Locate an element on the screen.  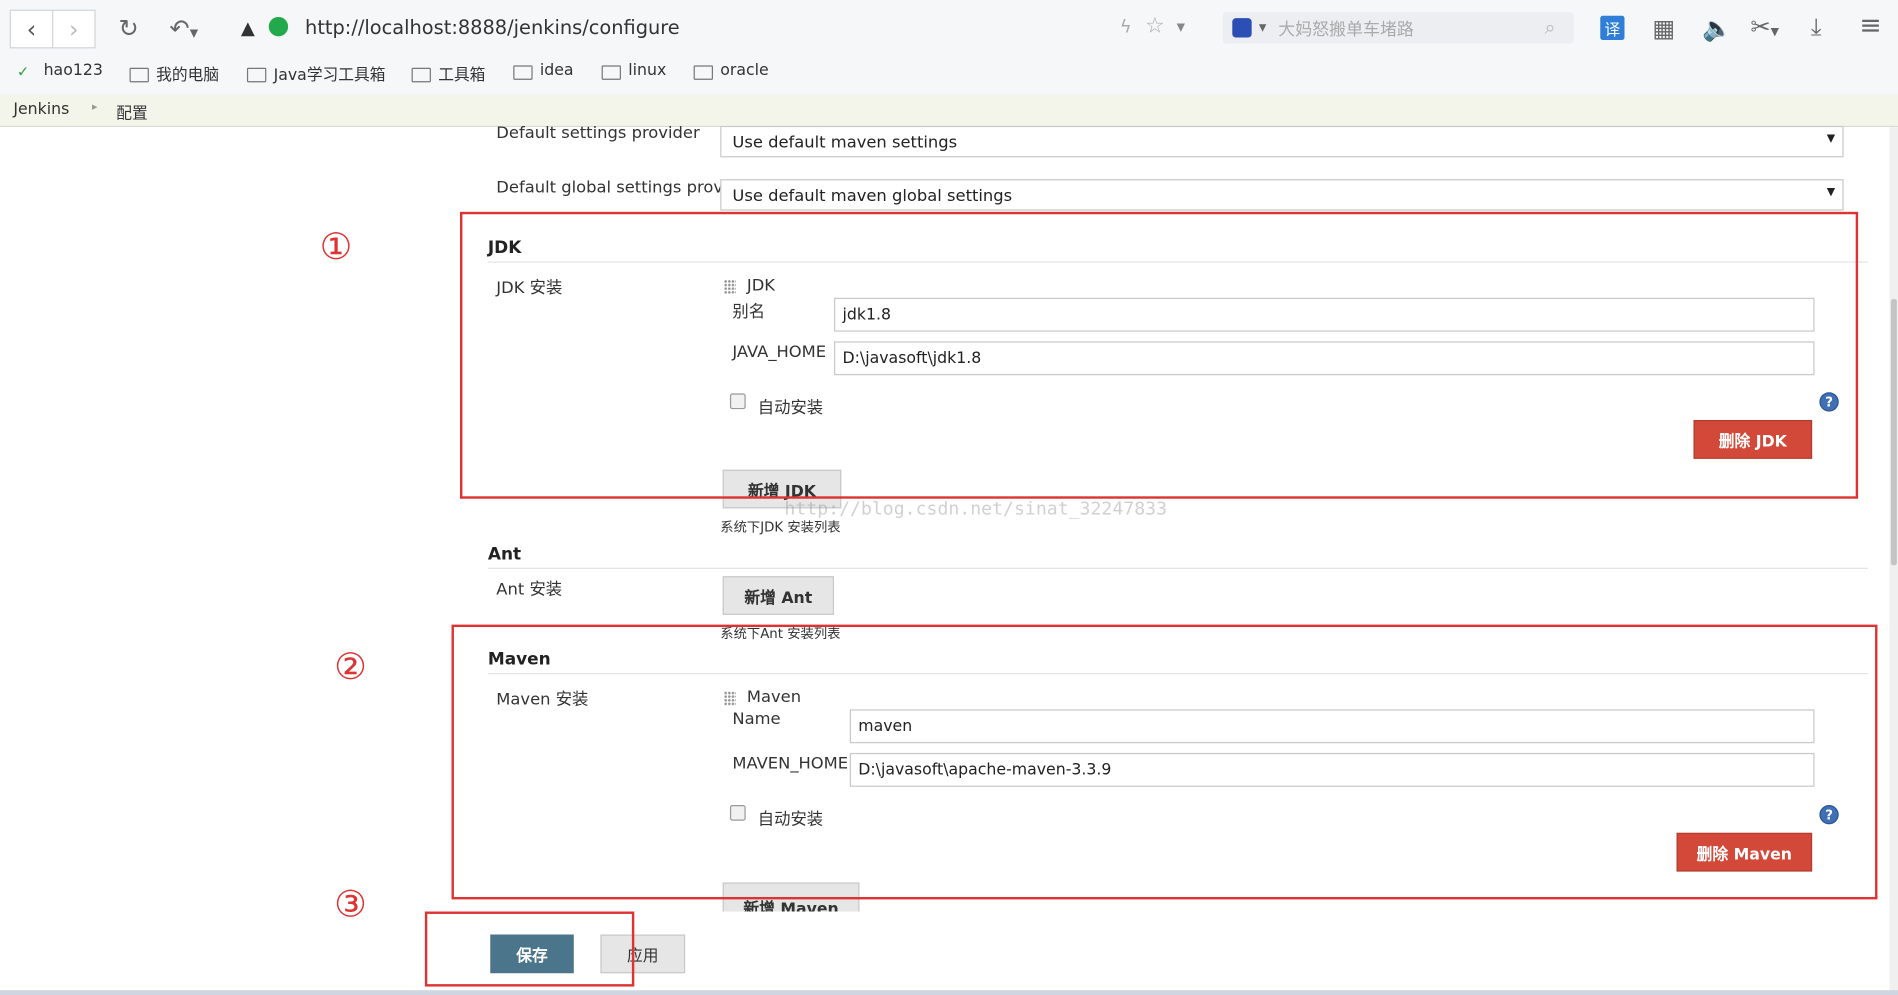
undo-icon: ↶▼ is located at coordinates (183, 27).